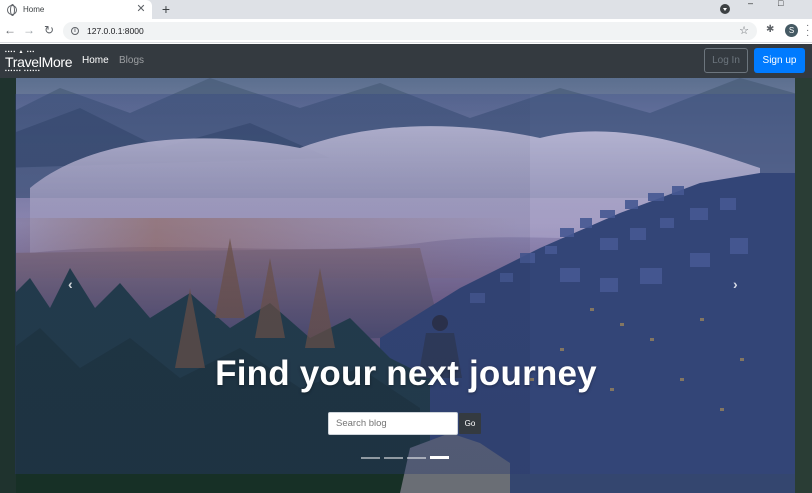 The width and height of the screenshot is (812, 493). Describe the element at coordinates (10, 30) in the screenshot. I see `arrow-left-icon: ←` at that location.